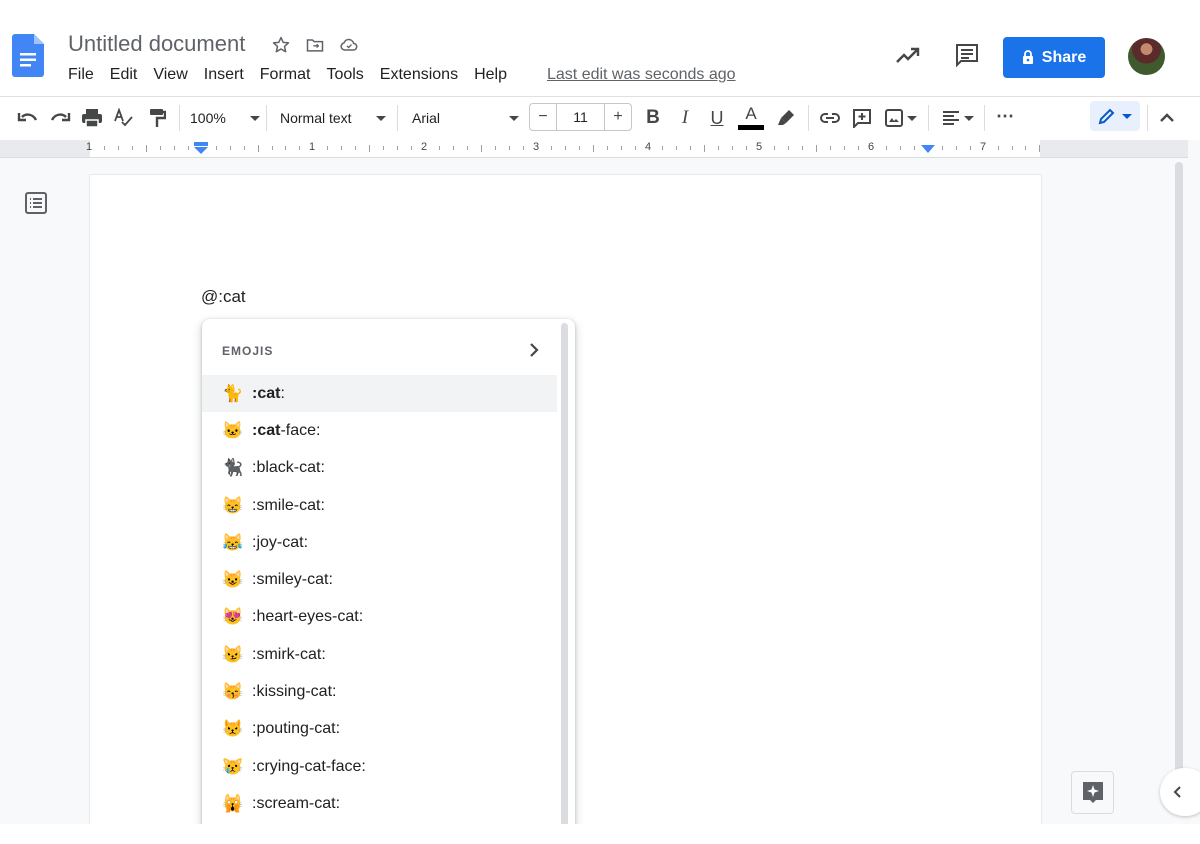  Describe the element at coordinates (862, 118) in the screenshot. I see `add-comment-icon` at that location.